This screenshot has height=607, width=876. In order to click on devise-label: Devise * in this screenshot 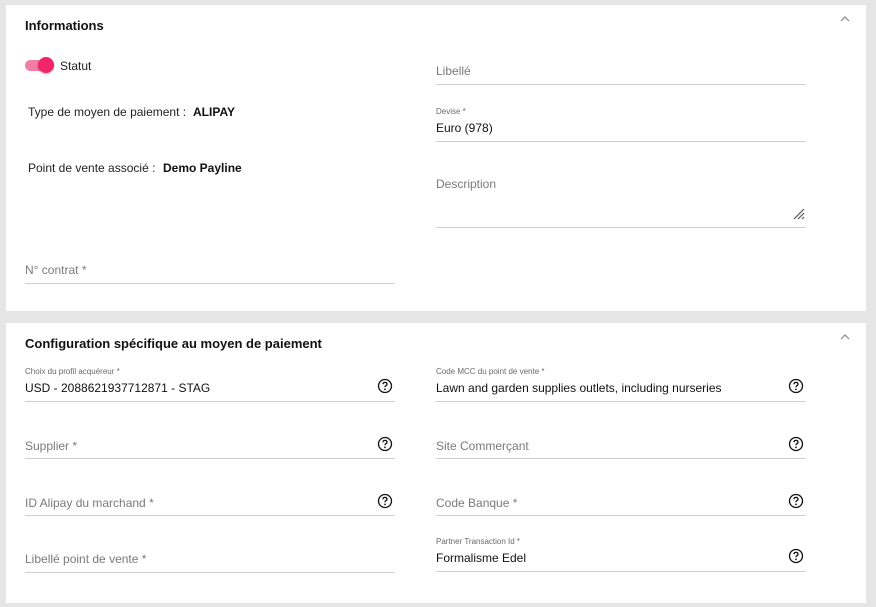, I will do `click(451, 111)`.